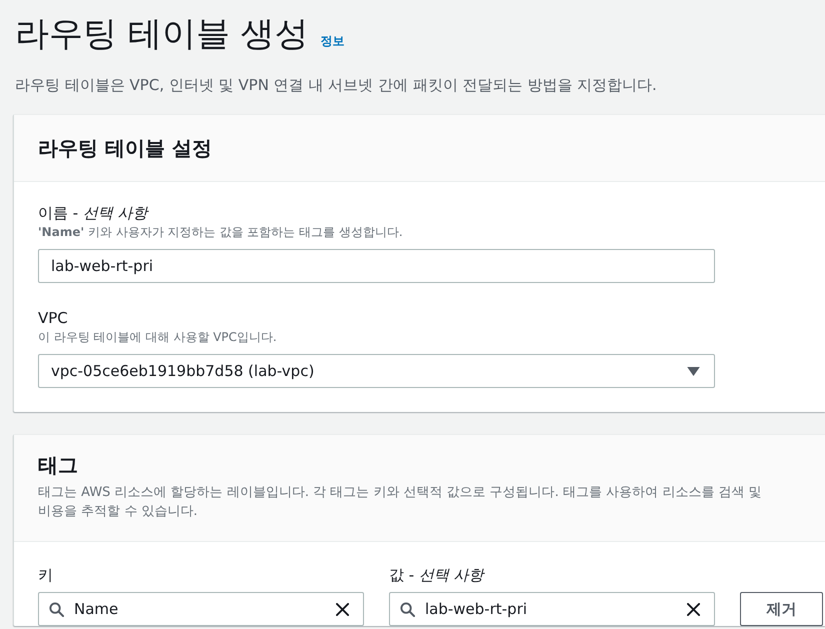 This screenshot has height=629, width=825. What do you see at coordinates (693, 371) in the screenshot?
I see `caret-icon` at bounding box center [693, 371].